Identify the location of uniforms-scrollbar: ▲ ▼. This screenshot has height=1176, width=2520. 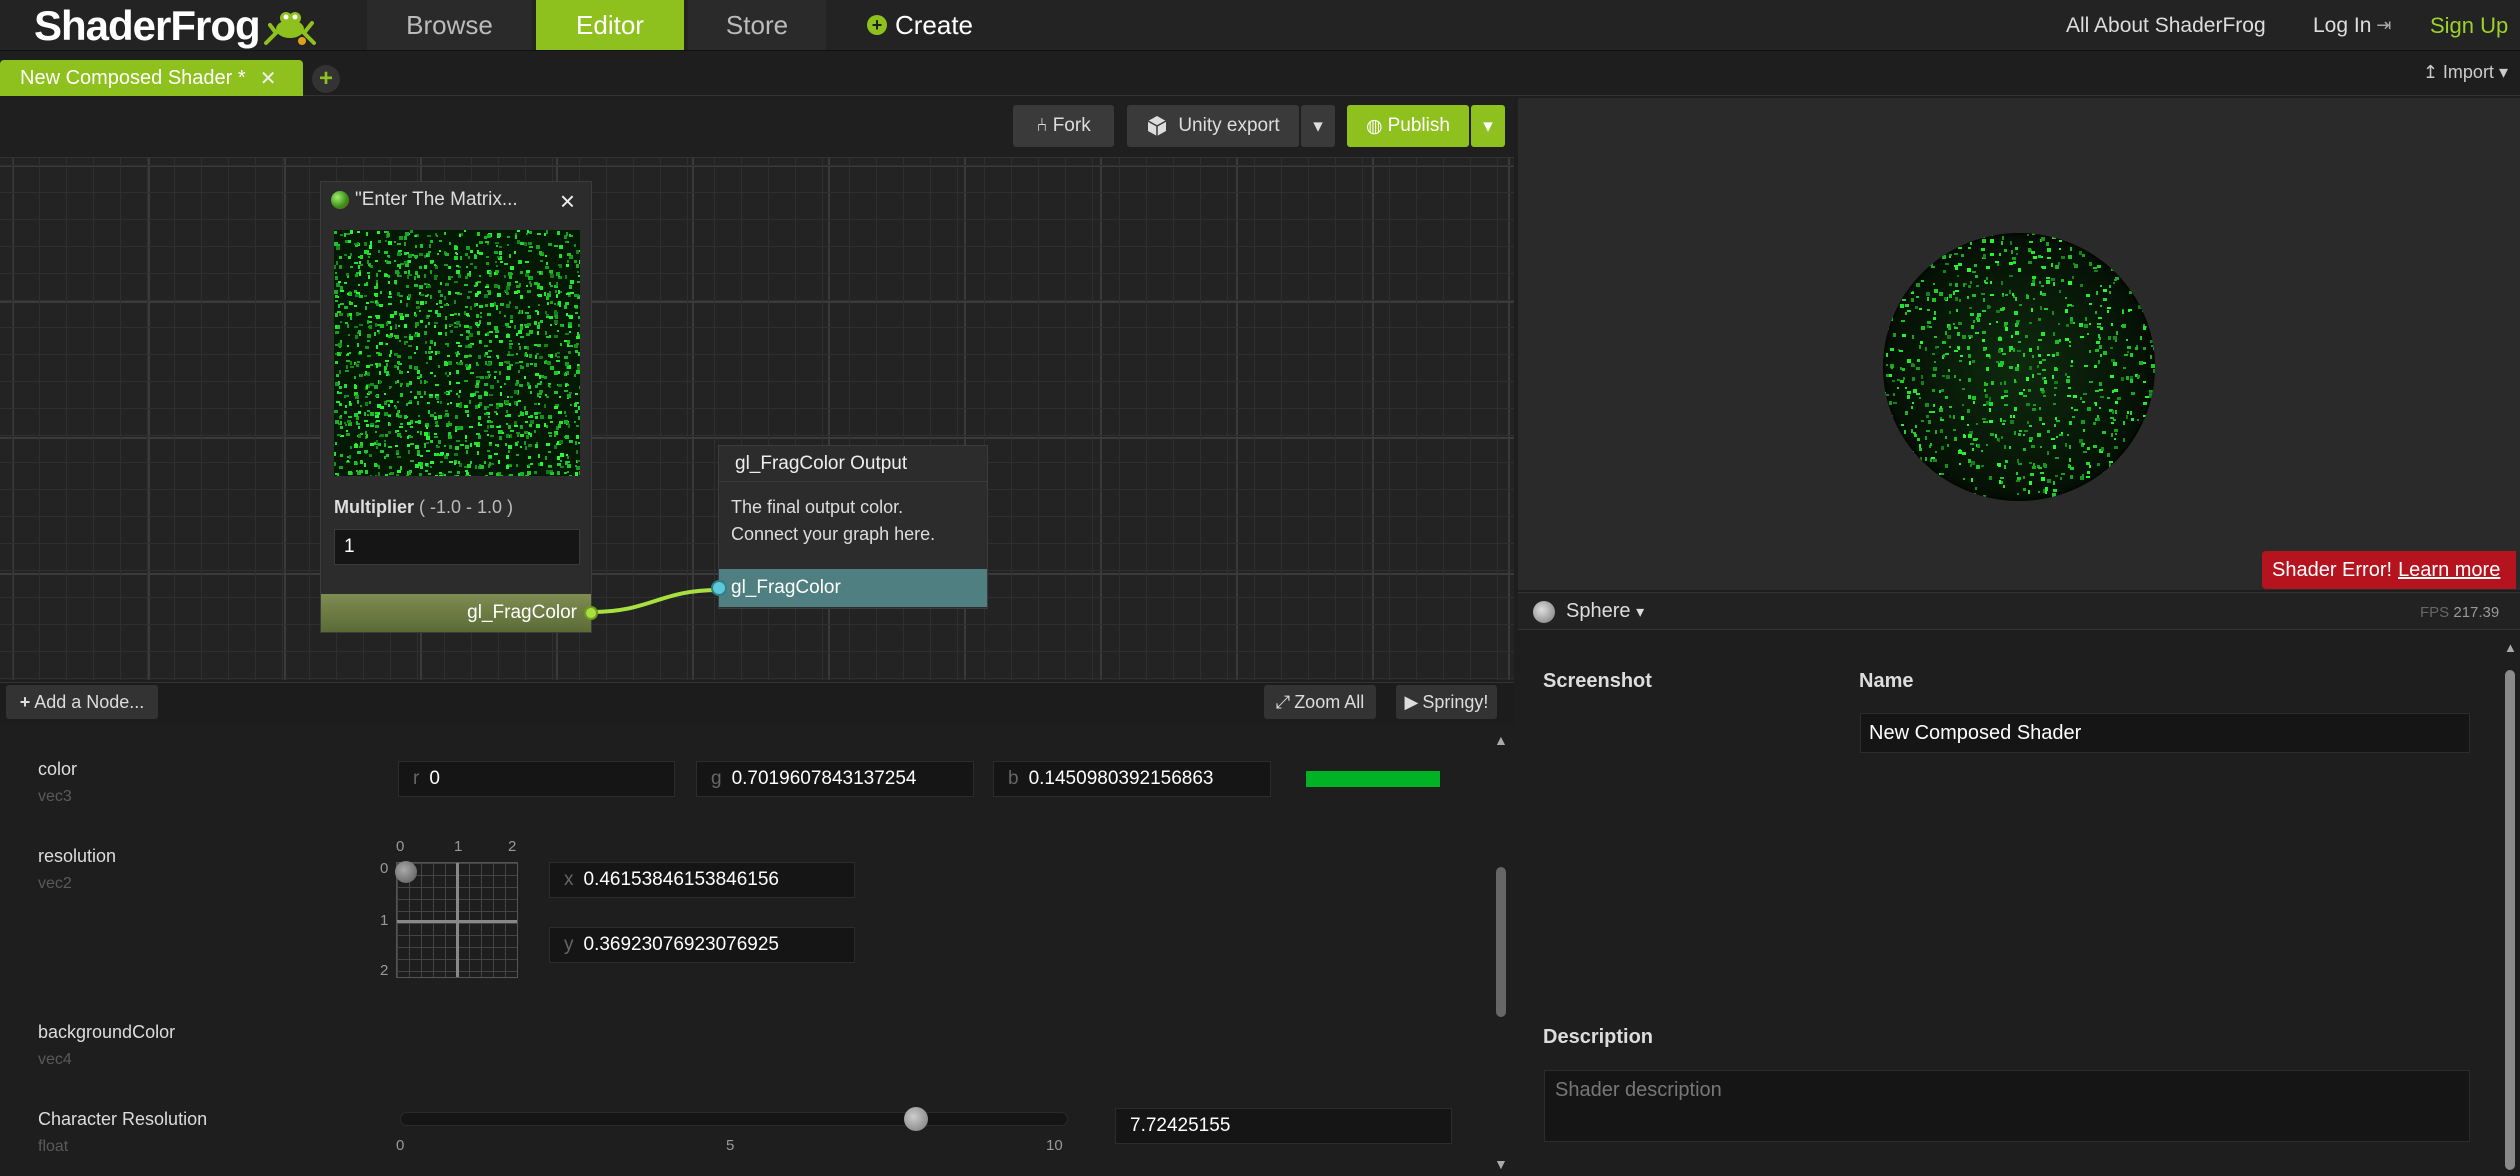
(1501, 952).